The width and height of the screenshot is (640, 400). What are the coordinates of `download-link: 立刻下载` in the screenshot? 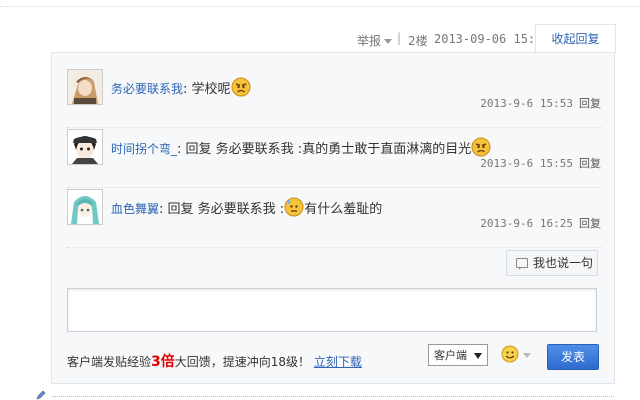 It's located at (338, 362).